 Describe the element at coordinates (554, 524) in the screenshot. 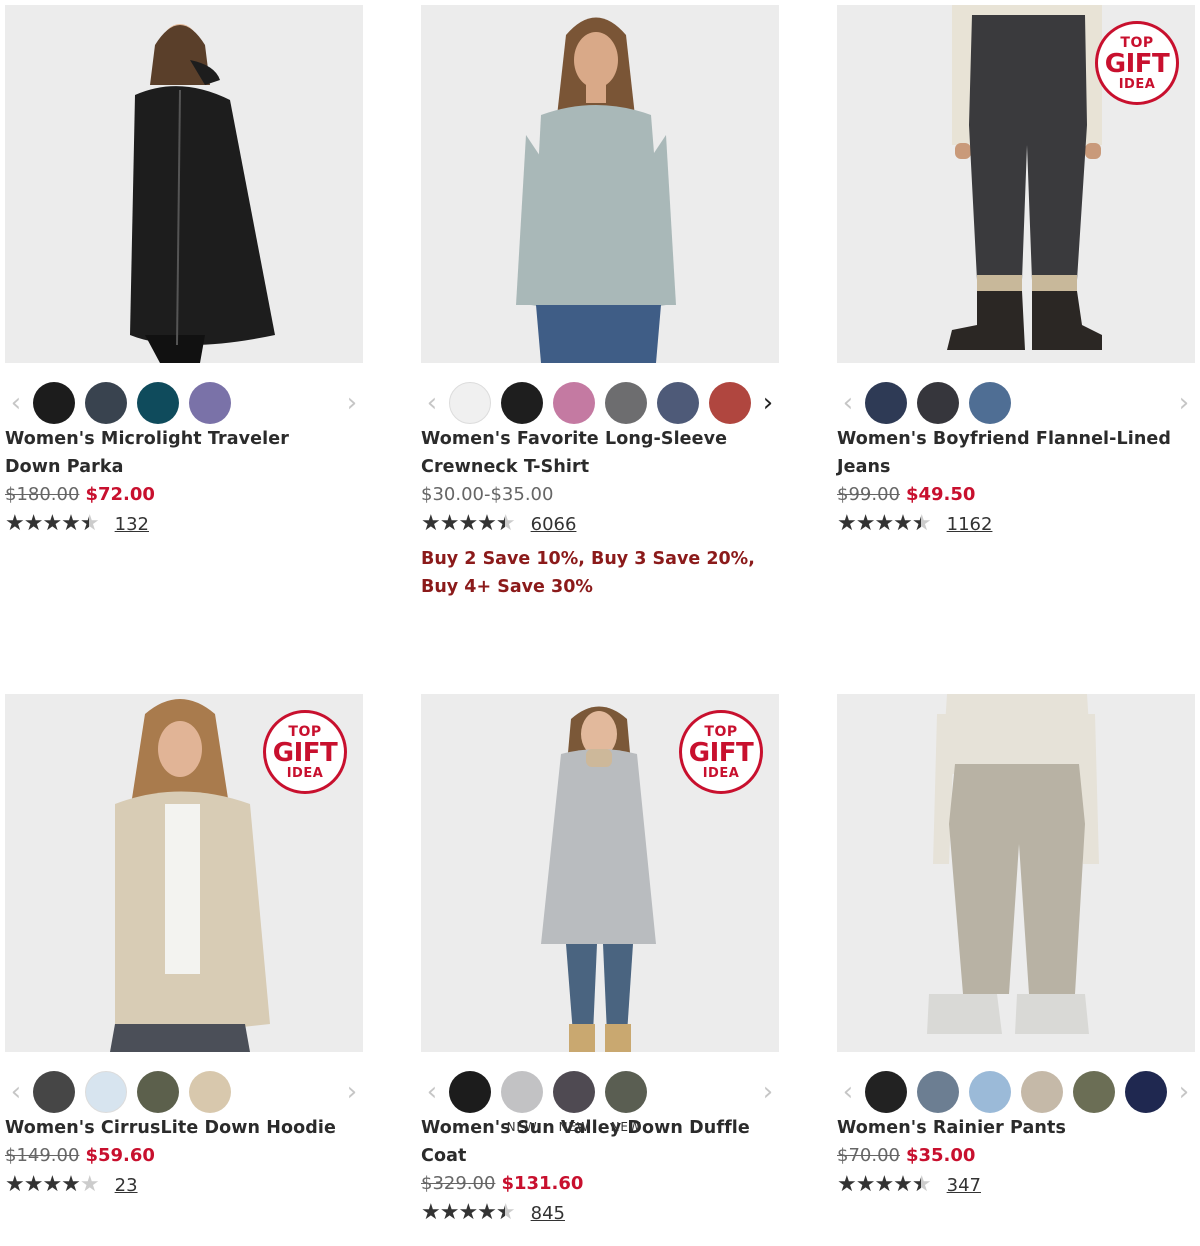

I see `review-count-link: 6066` at that location.